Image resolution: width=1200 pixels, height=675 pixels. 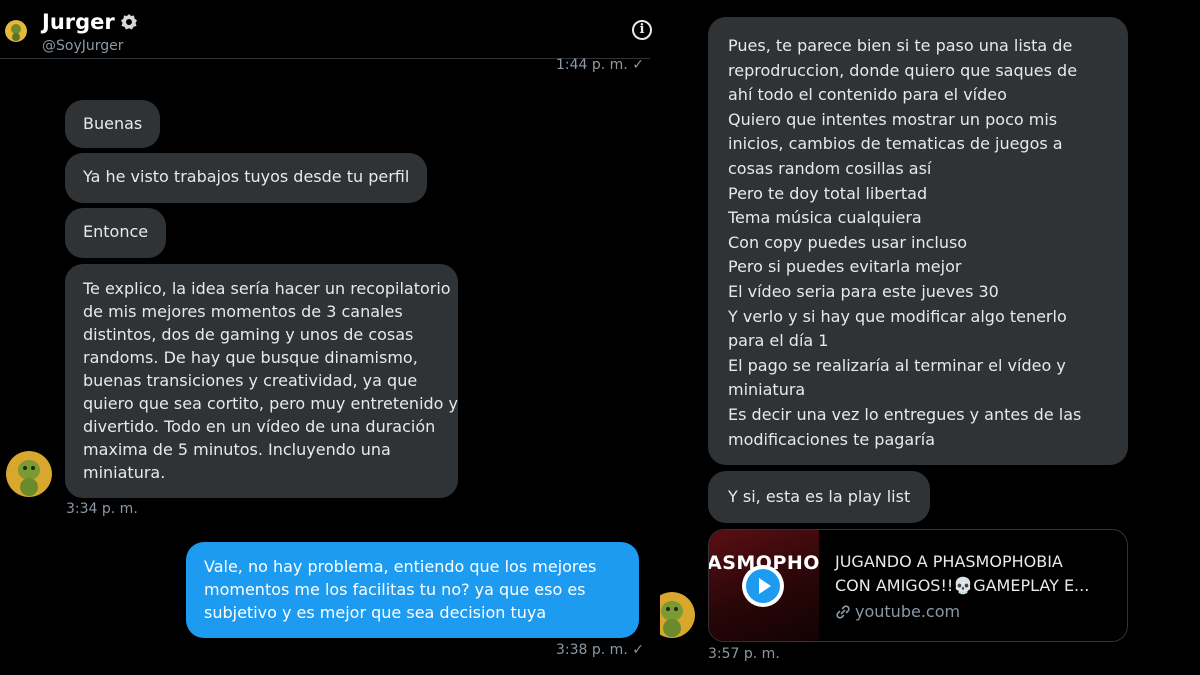 I want to click on message-line: Tema música cualquiera, so click(x=825, y=218).